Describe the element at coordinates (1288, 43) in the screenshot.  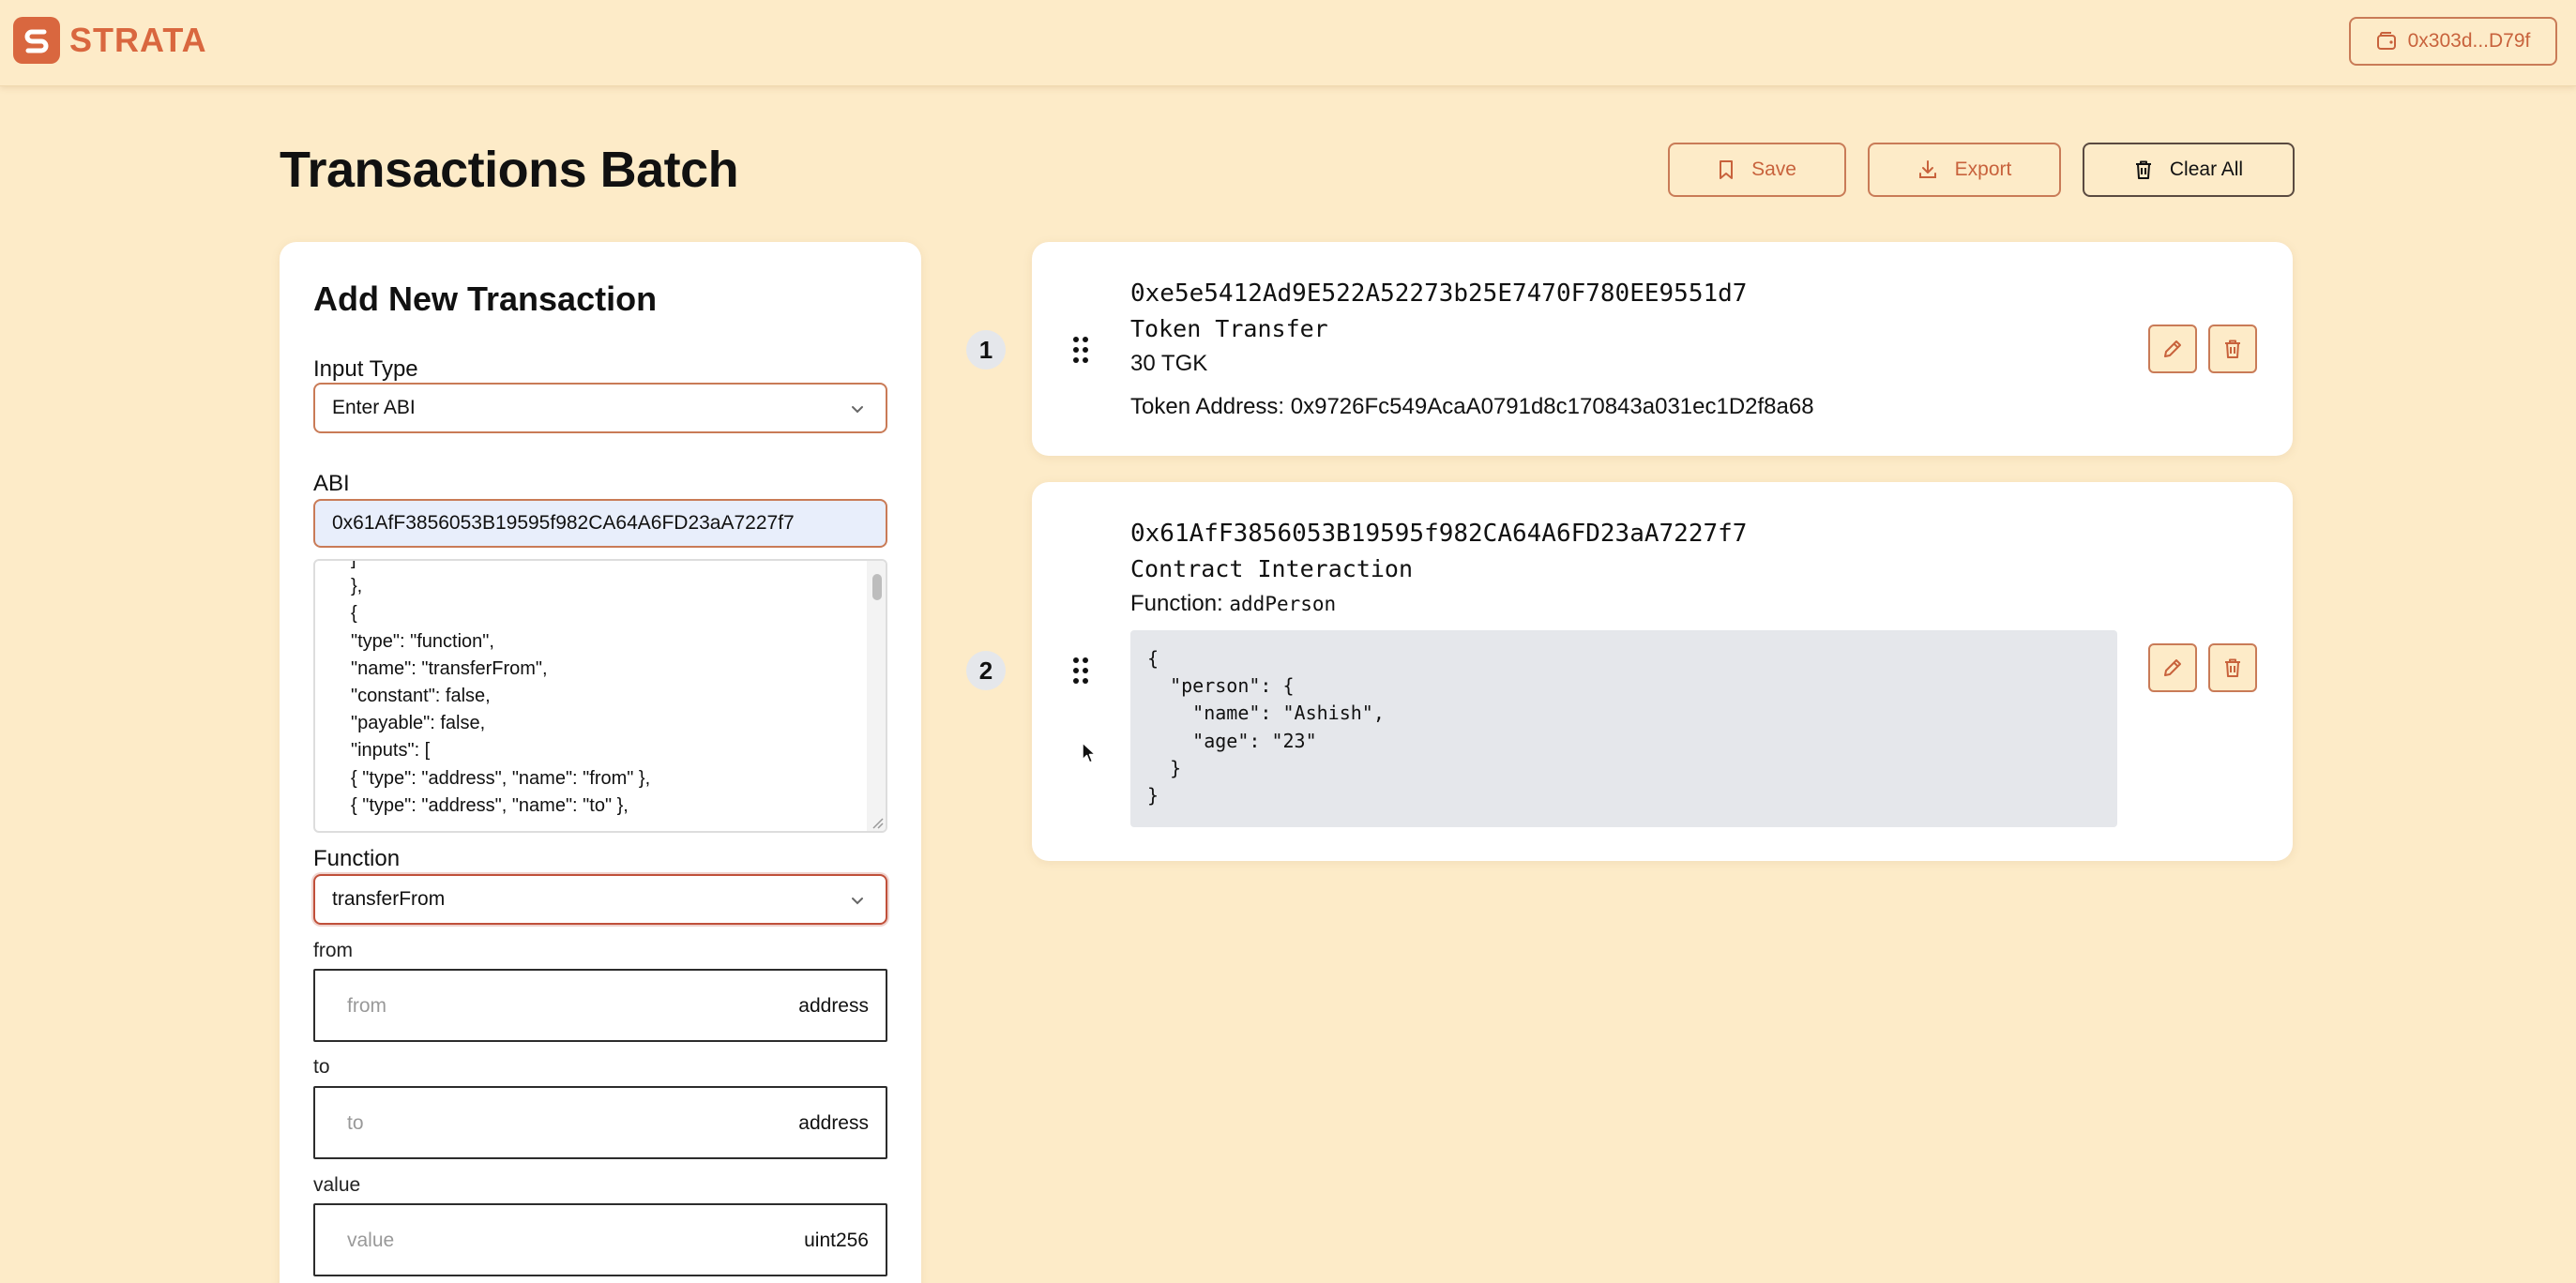
I see `top-bar: STRATA 0x303d...D79f` at that location.